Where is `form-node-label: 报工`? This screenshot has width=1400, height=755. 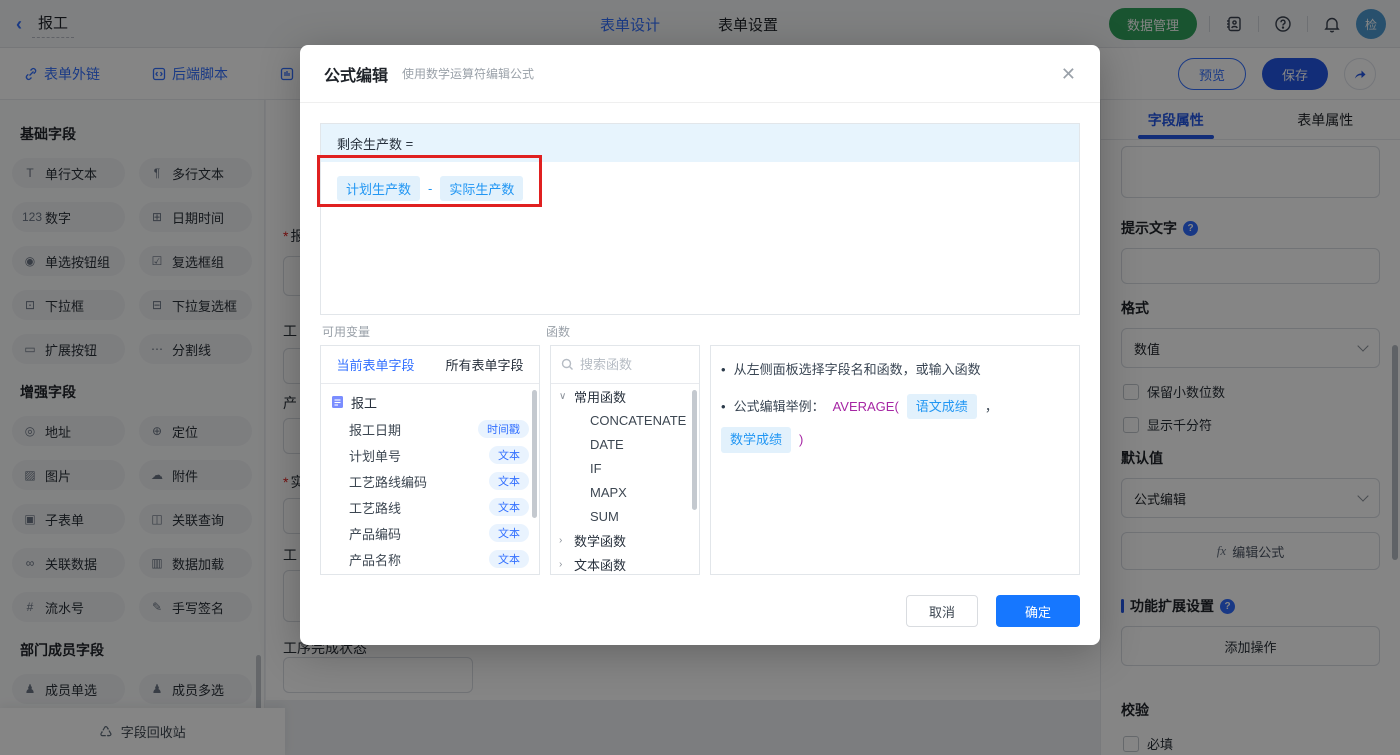
form-node-label: 报工 is located at coordinates (364, 403).